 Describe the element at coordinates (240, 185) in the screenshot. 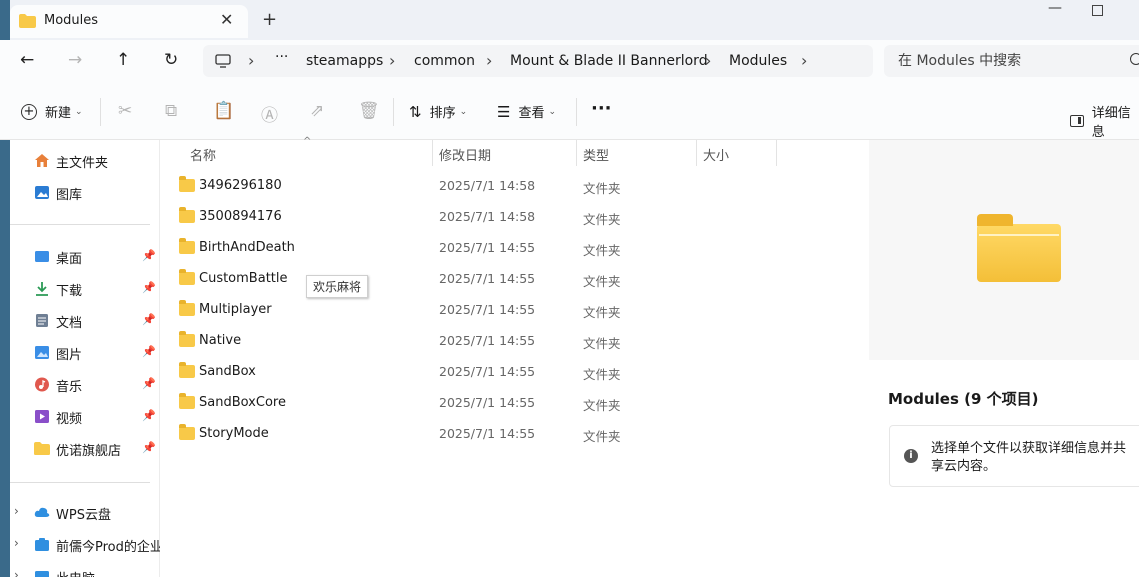

I see `item-name: 3496296180` at that location.